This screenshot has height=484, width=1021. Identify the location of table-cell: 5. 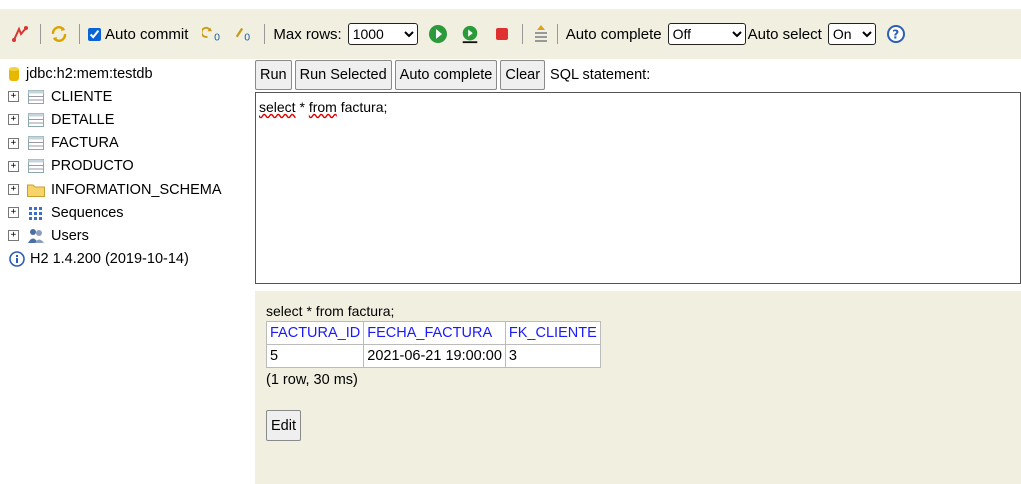
(315, 356).